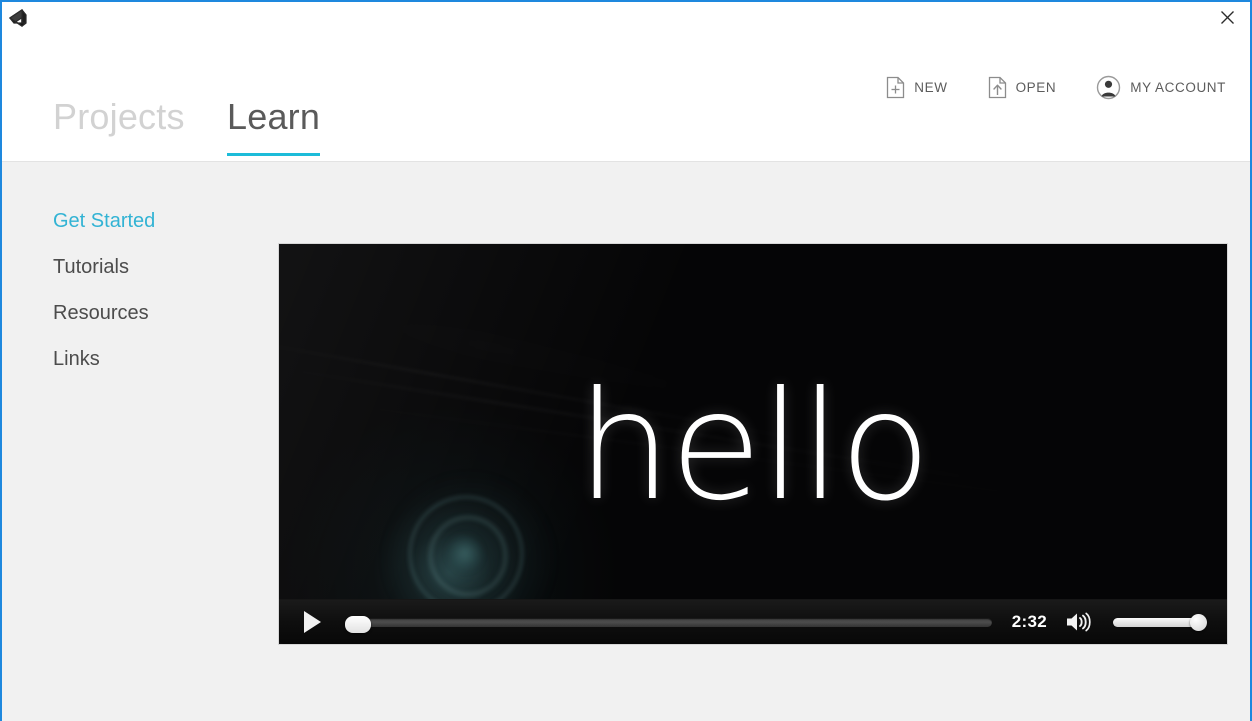 Image resolution: width=1252 pixels, height=721 pixels. I want to click on sidebar-item-links-label: Links, so click(76, 359).